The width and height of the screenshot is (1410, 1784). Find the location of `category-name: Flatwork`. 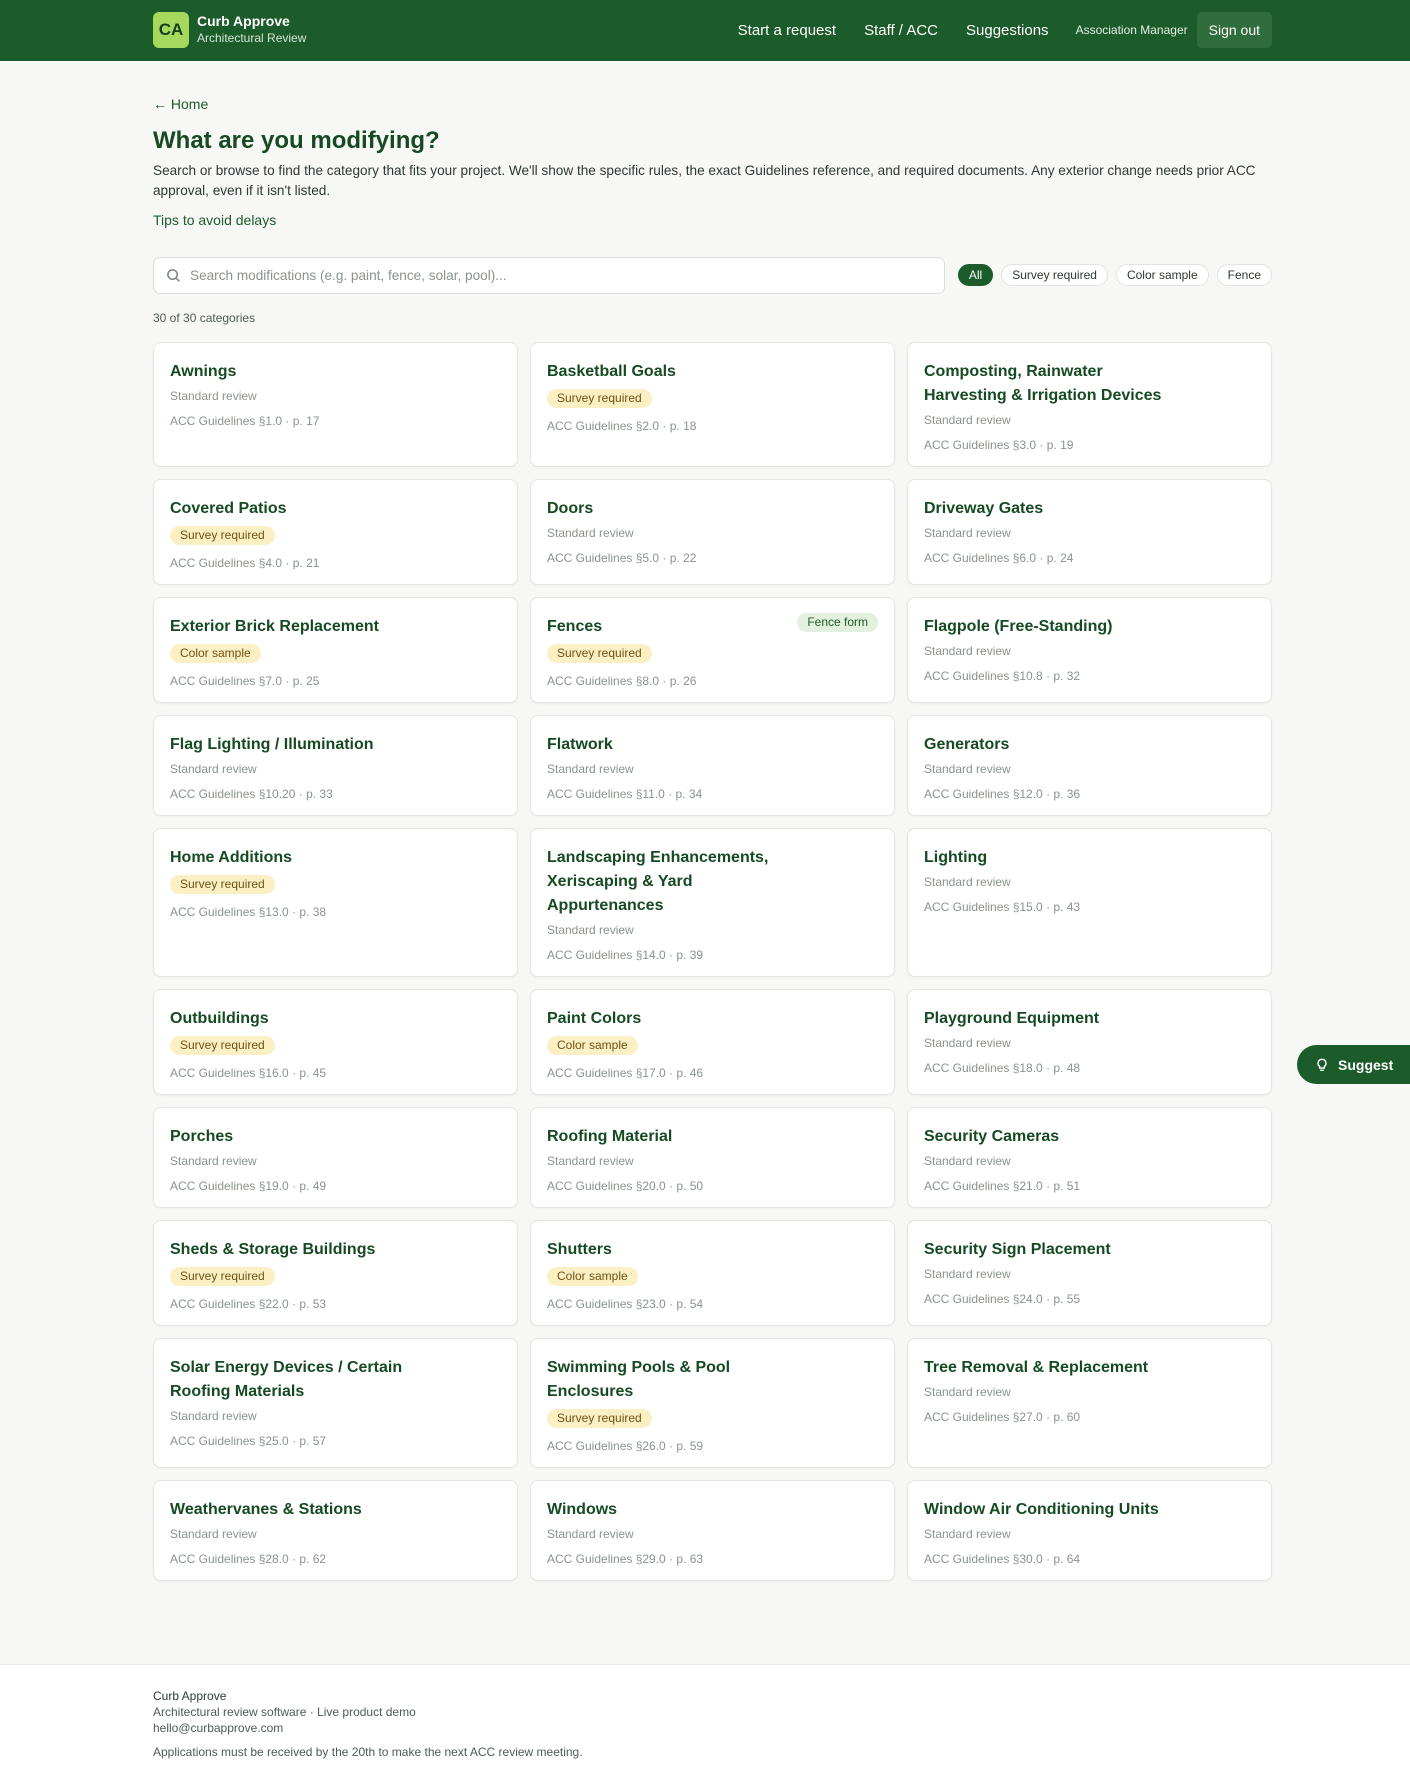

category-name: Flatwork is located at coordinates (580, 744).